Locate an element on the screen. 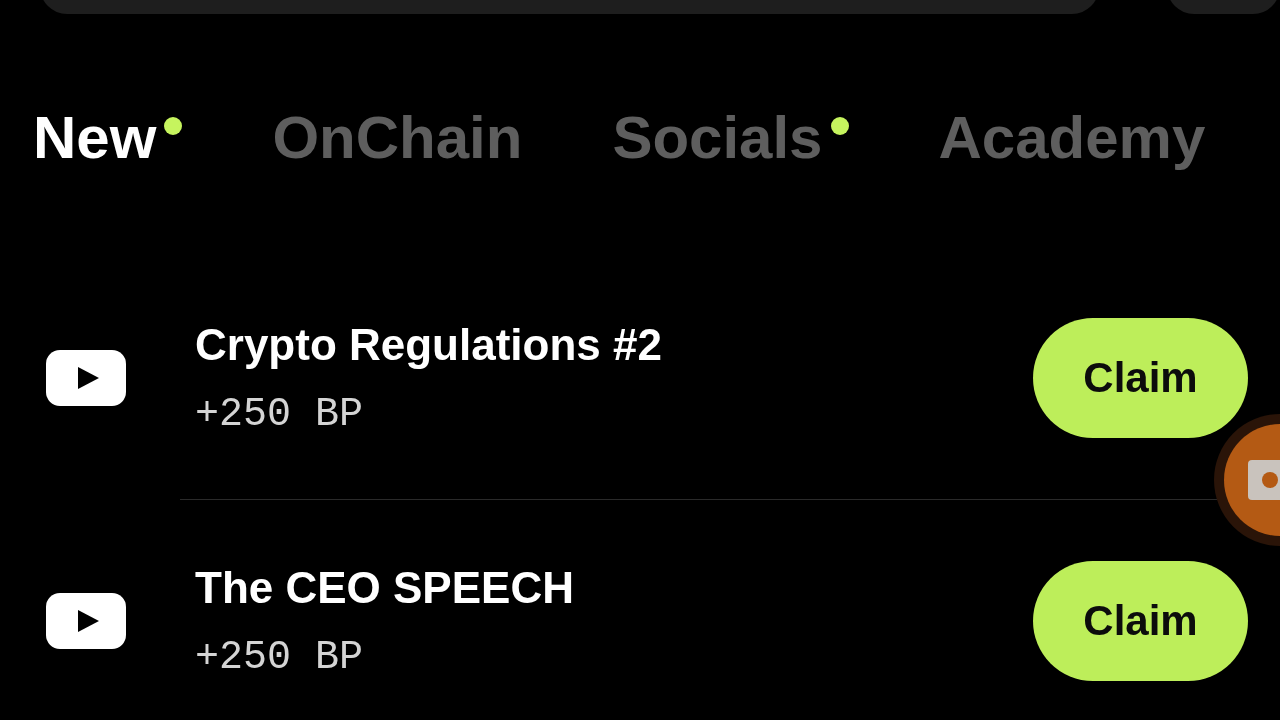  task-title: The CEO SPEECH is located at coordinates (385, 587).